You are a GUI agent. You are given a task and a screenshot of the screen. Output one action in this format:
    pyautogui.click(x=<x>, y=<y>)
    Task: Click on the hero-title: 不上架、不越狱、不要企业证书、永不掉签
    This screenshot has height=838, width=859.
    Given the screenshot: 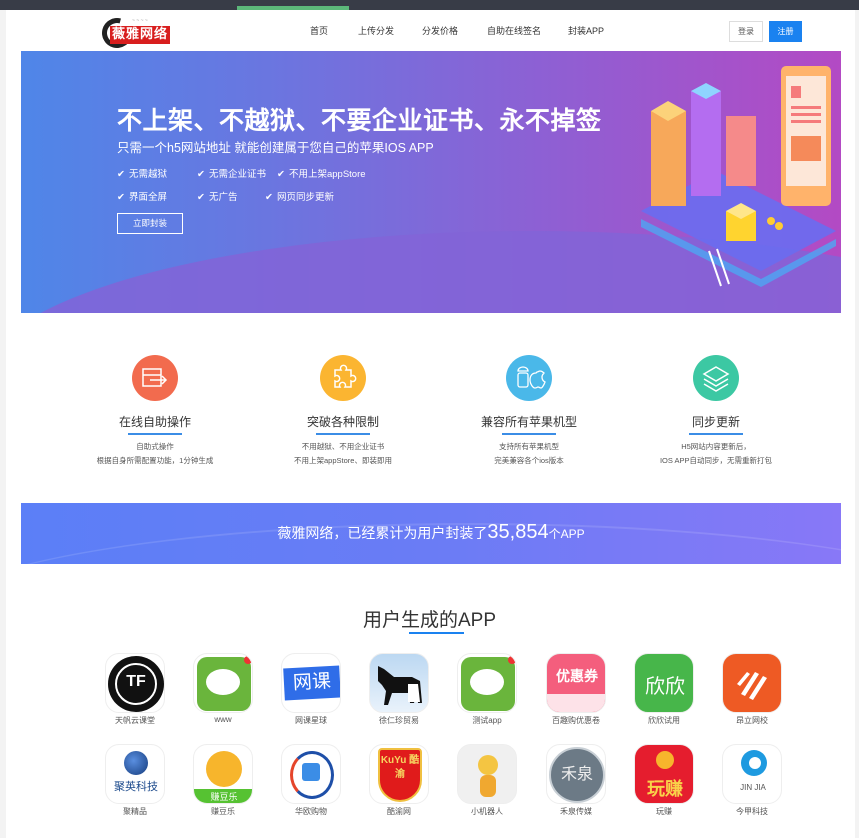 What is the action you would take?
    pyautogui.click(x=359, y=121)
    